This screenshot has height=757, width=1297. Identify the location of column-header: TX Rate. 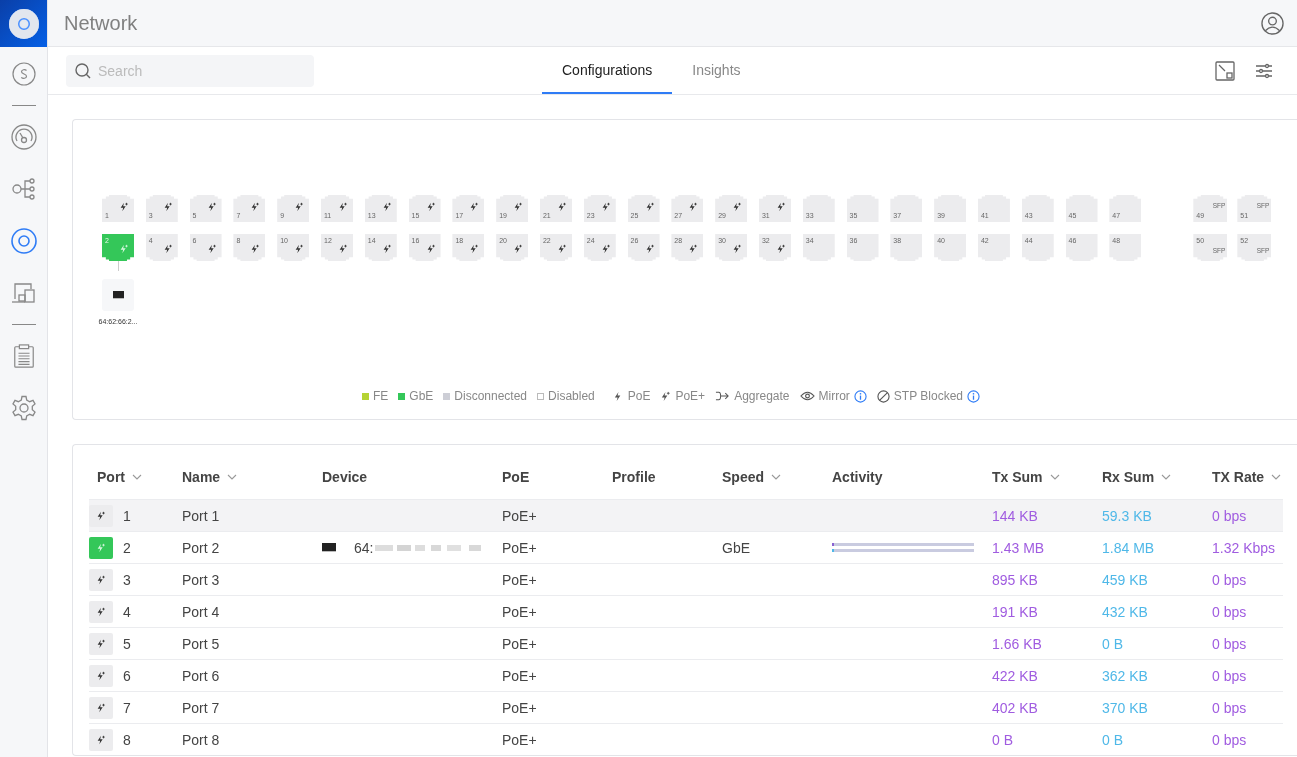
(1247, 477).